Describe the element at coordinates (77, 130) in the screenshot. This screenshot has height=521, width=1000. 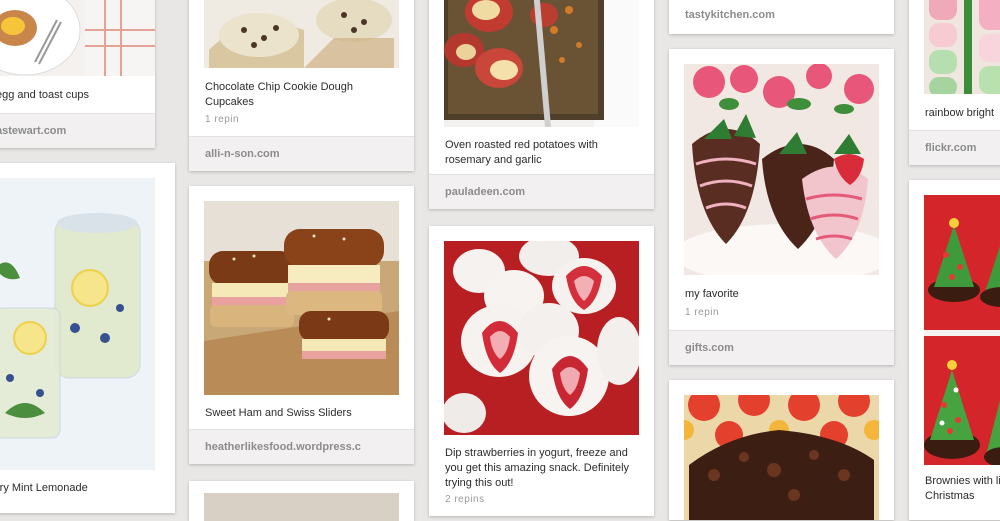
I see `pin-source-link: astewart.com` at that location.